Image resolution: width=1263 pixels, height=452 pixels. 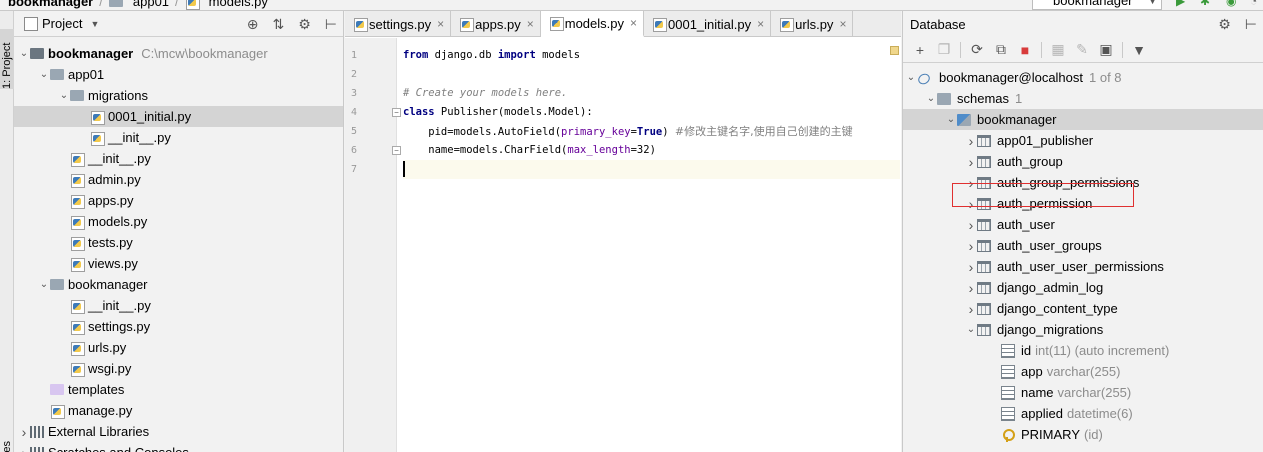 What do you see at coordinates (178, 116) in the screenshot?
I see `tree-item: 0001_initial.py` at bounding box center [178, 116].